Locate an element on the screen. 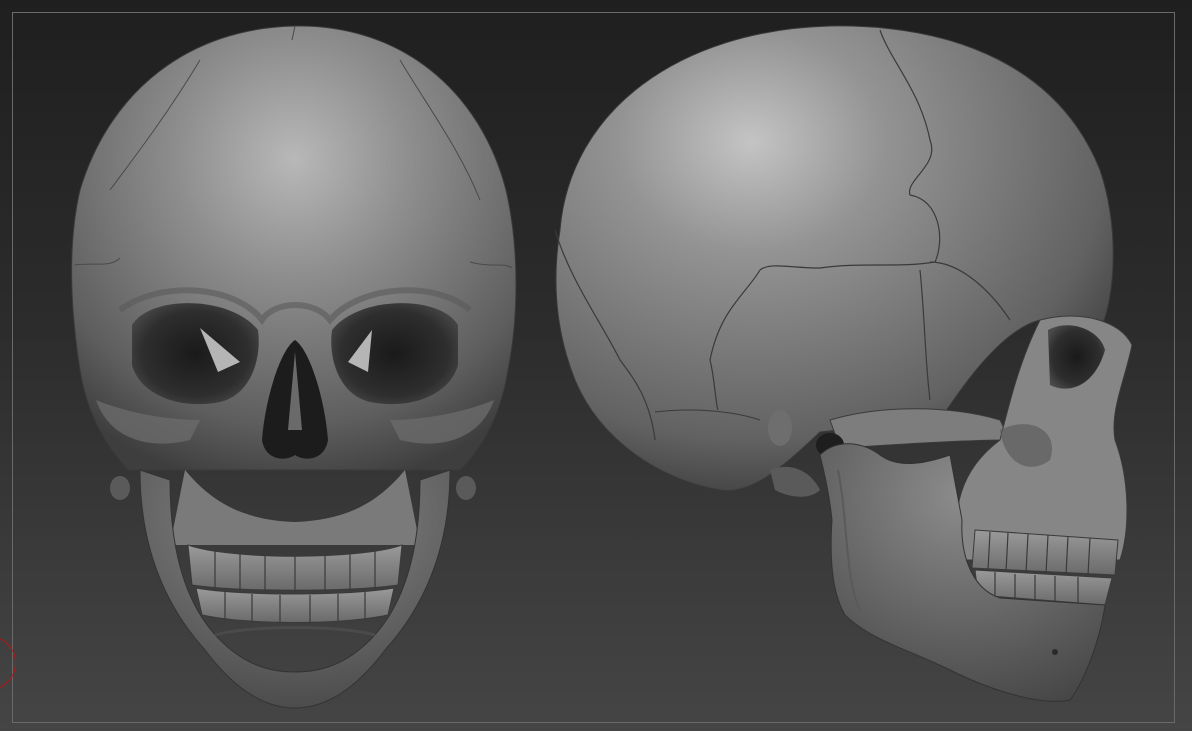 This screenshot has width=1192, height=731. side-zygomatic-arch is located at coordinates (920, 428).